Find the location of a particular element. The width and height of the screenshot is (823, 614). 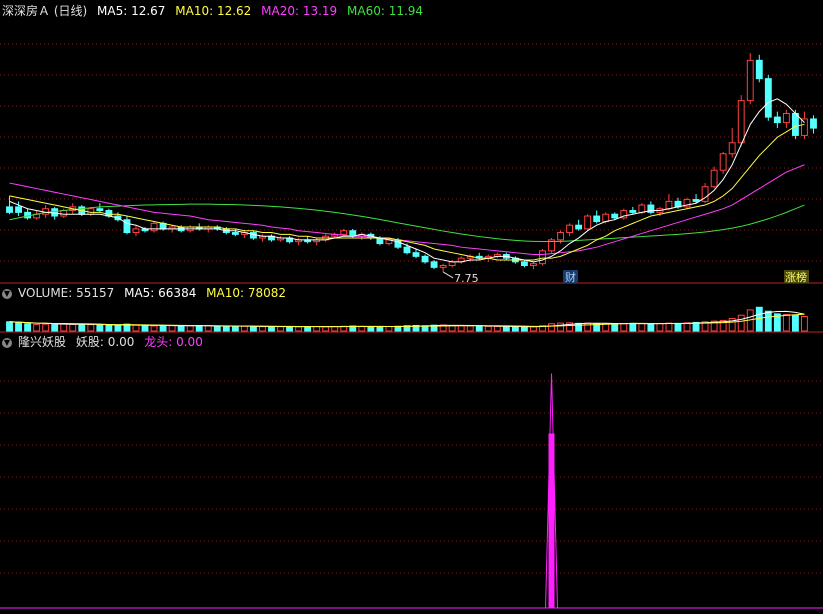

low-pointer is located at coordinates (448, 275).